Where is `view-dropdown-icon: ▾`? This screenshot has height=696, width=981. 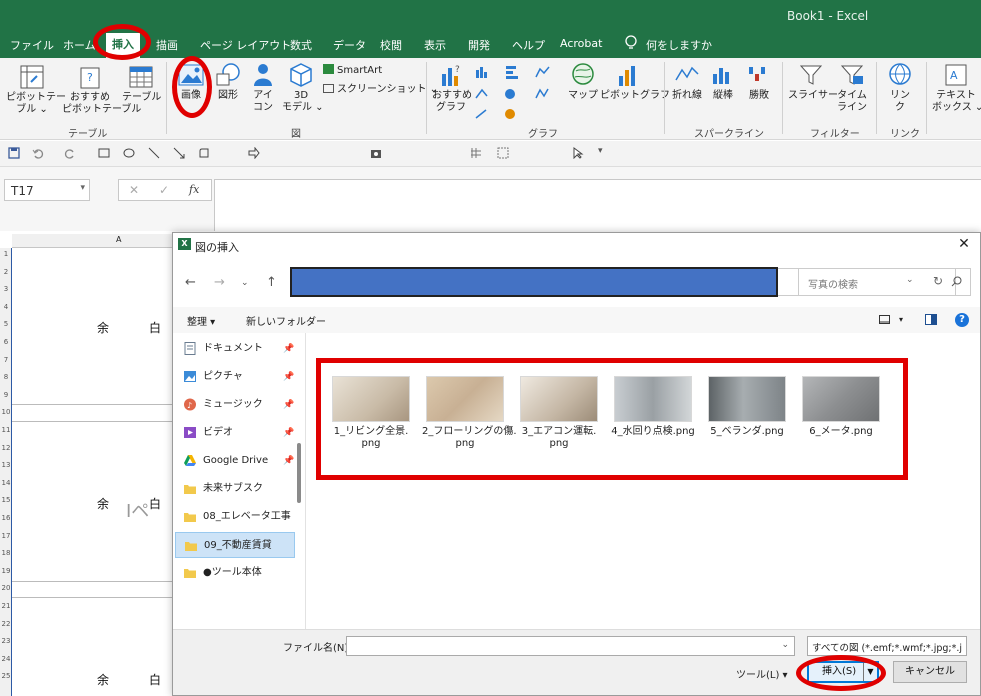 view-dropdown-icon: ▾ is located at coordinates (901, 319).